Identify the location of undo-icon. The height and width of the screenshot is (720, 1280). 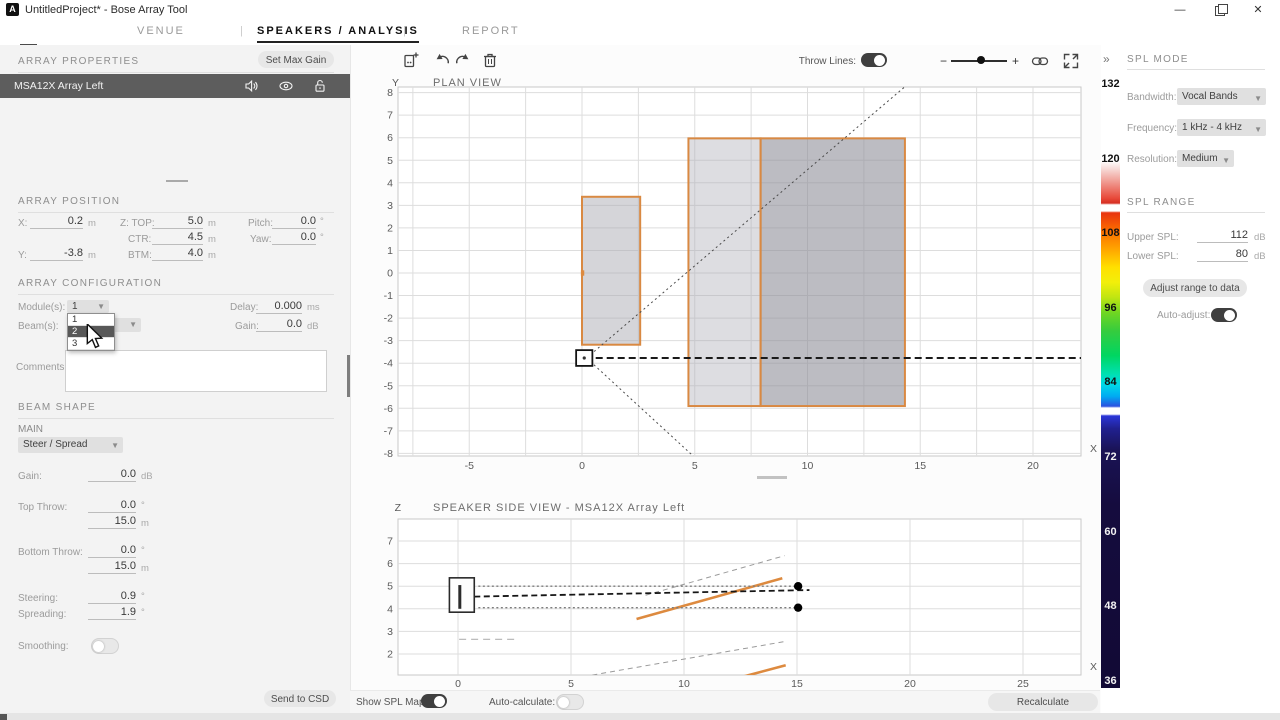
(443, 60).